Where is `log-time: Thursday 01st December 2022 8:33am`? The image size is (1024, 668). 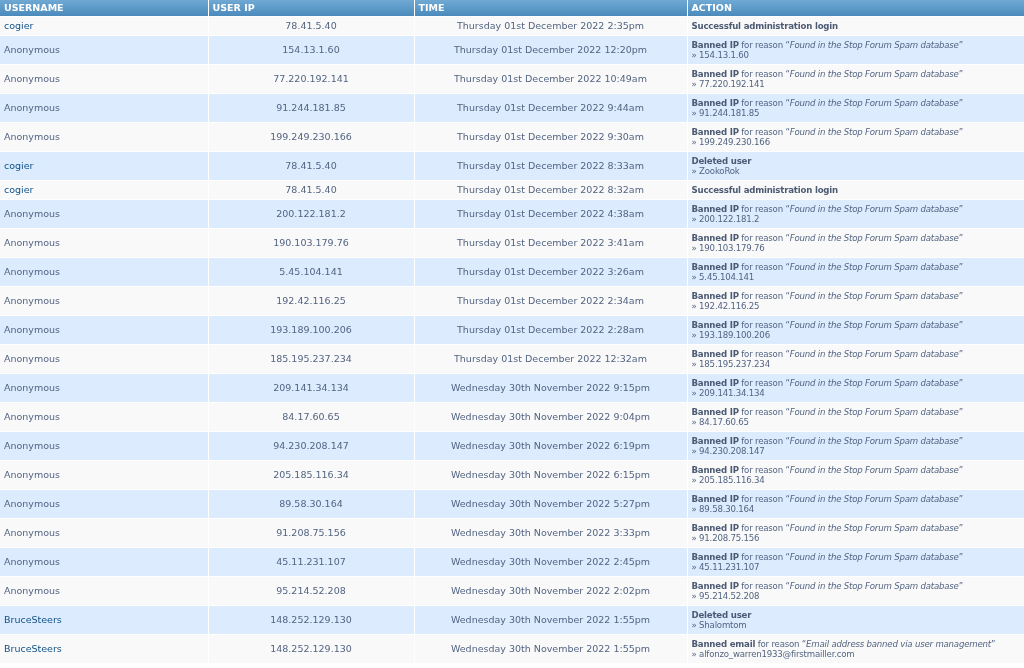
log-time: Thursday 01st December 2022 8:33am is located at coordinates (550, 165).